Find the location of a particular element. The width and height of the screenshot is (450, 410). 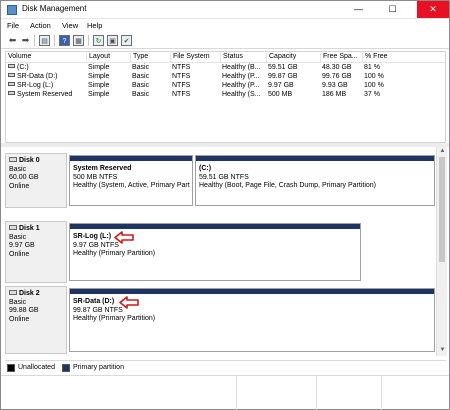

properties-icon: ▦ is located at coordinates (78, 40).